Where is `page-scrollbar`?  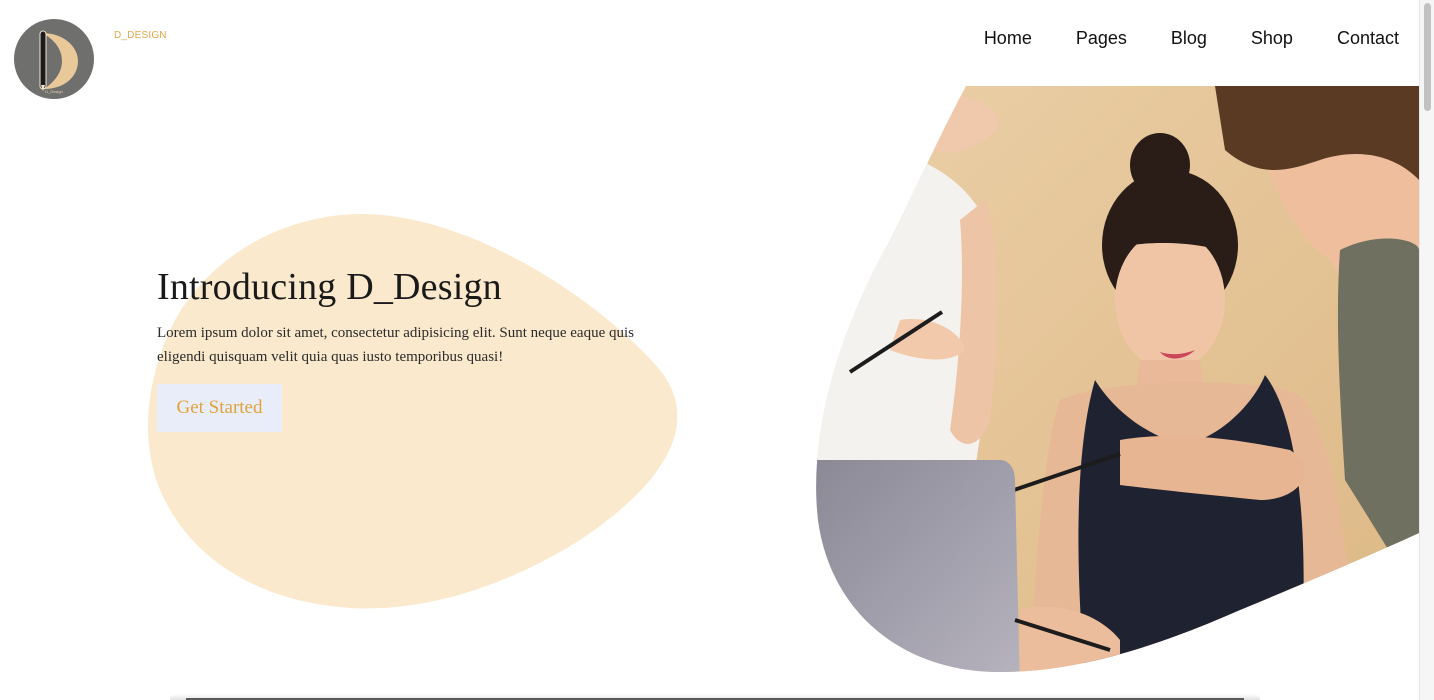
page-scrollbar is located at coordinates (1426, 350).